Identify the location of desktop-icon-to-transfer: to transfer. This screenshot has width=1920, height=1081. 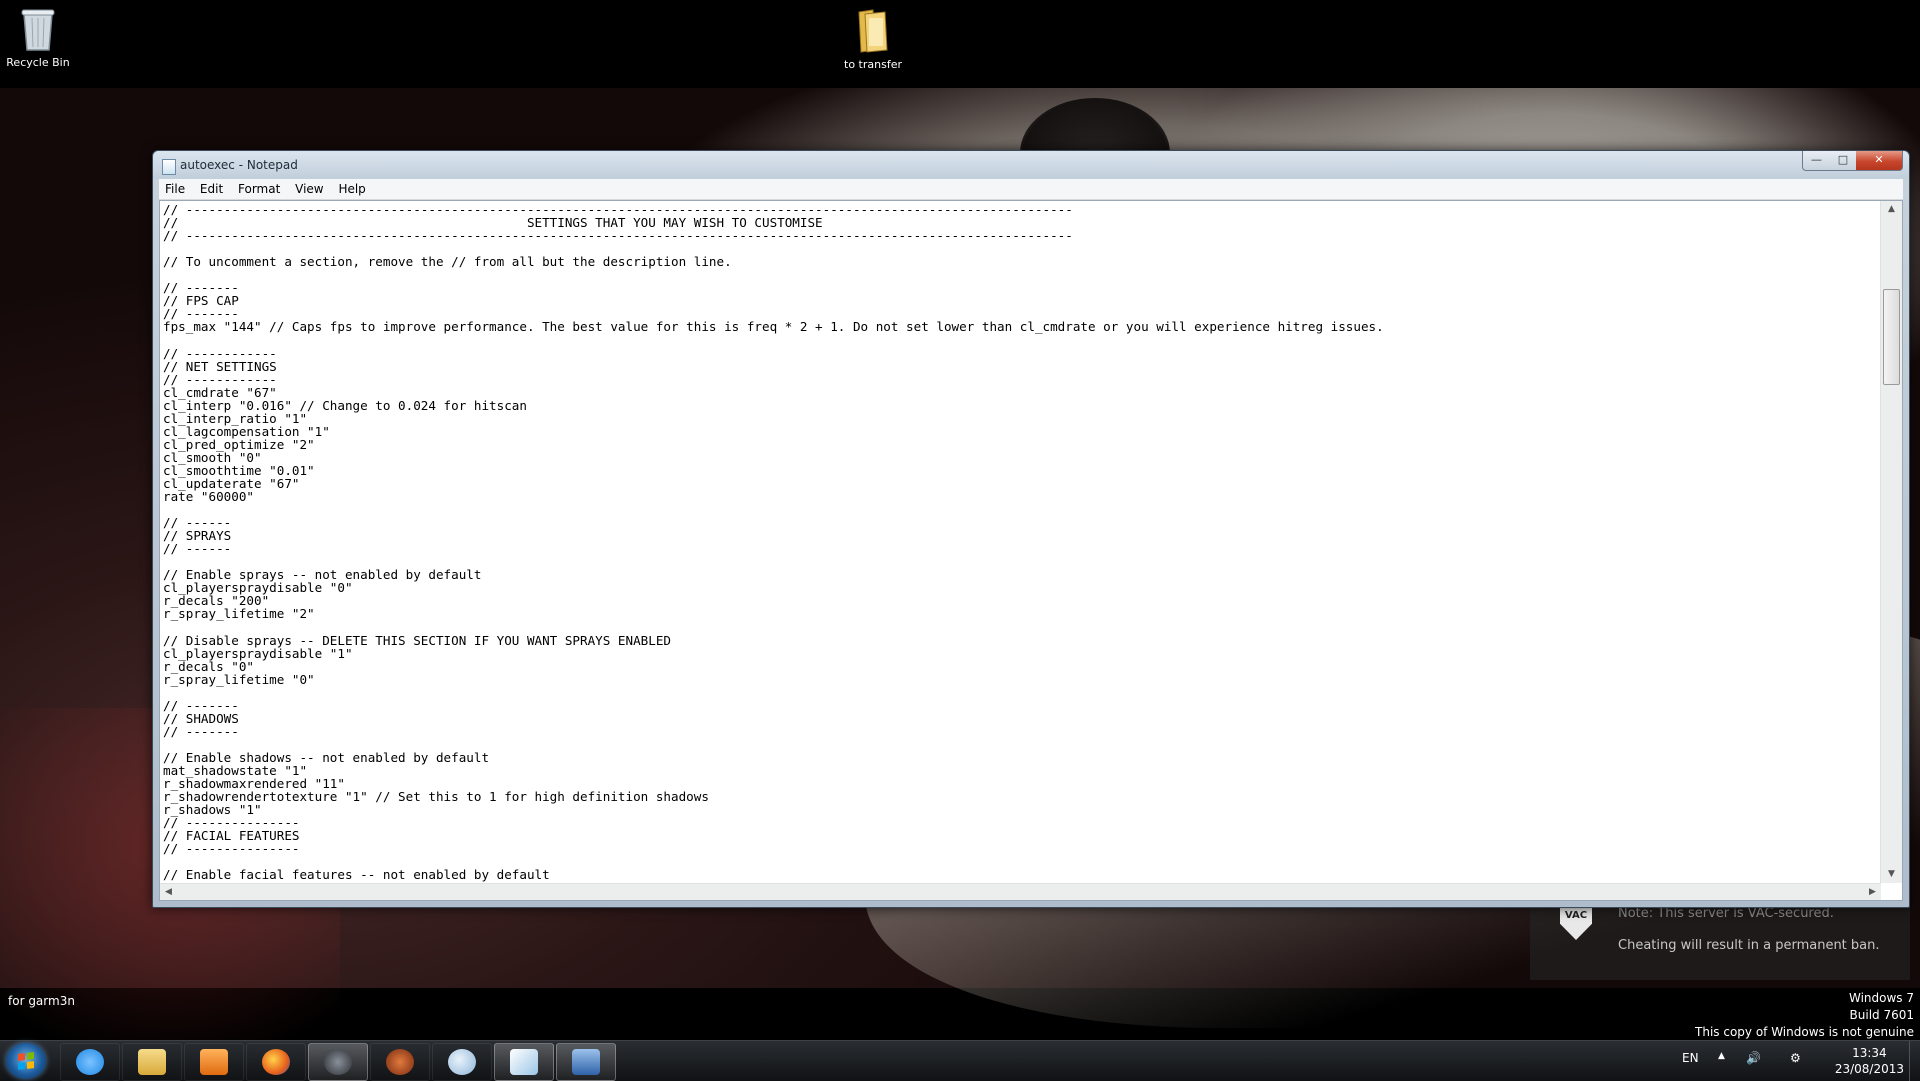
(873, 38).